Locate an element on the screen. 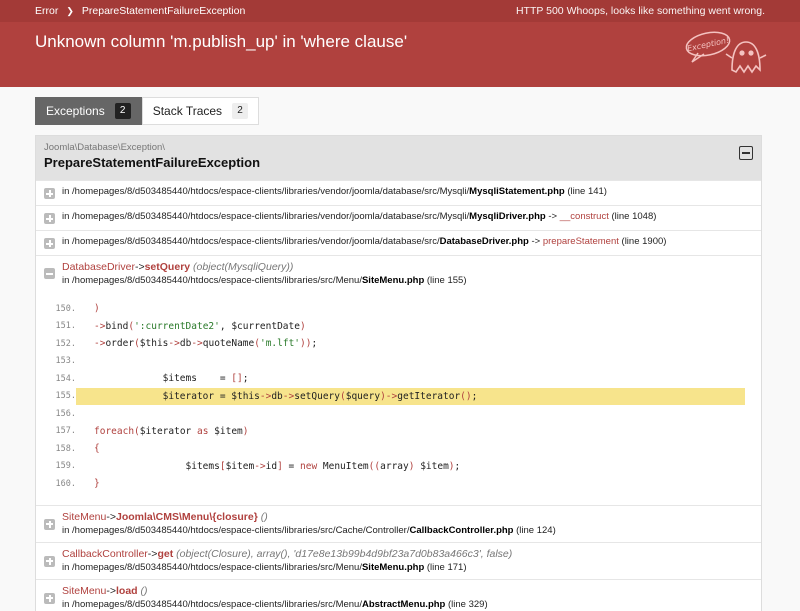 This screenshot has width=800, height=611. line-number: 156. is located at coordinates (65, 413).